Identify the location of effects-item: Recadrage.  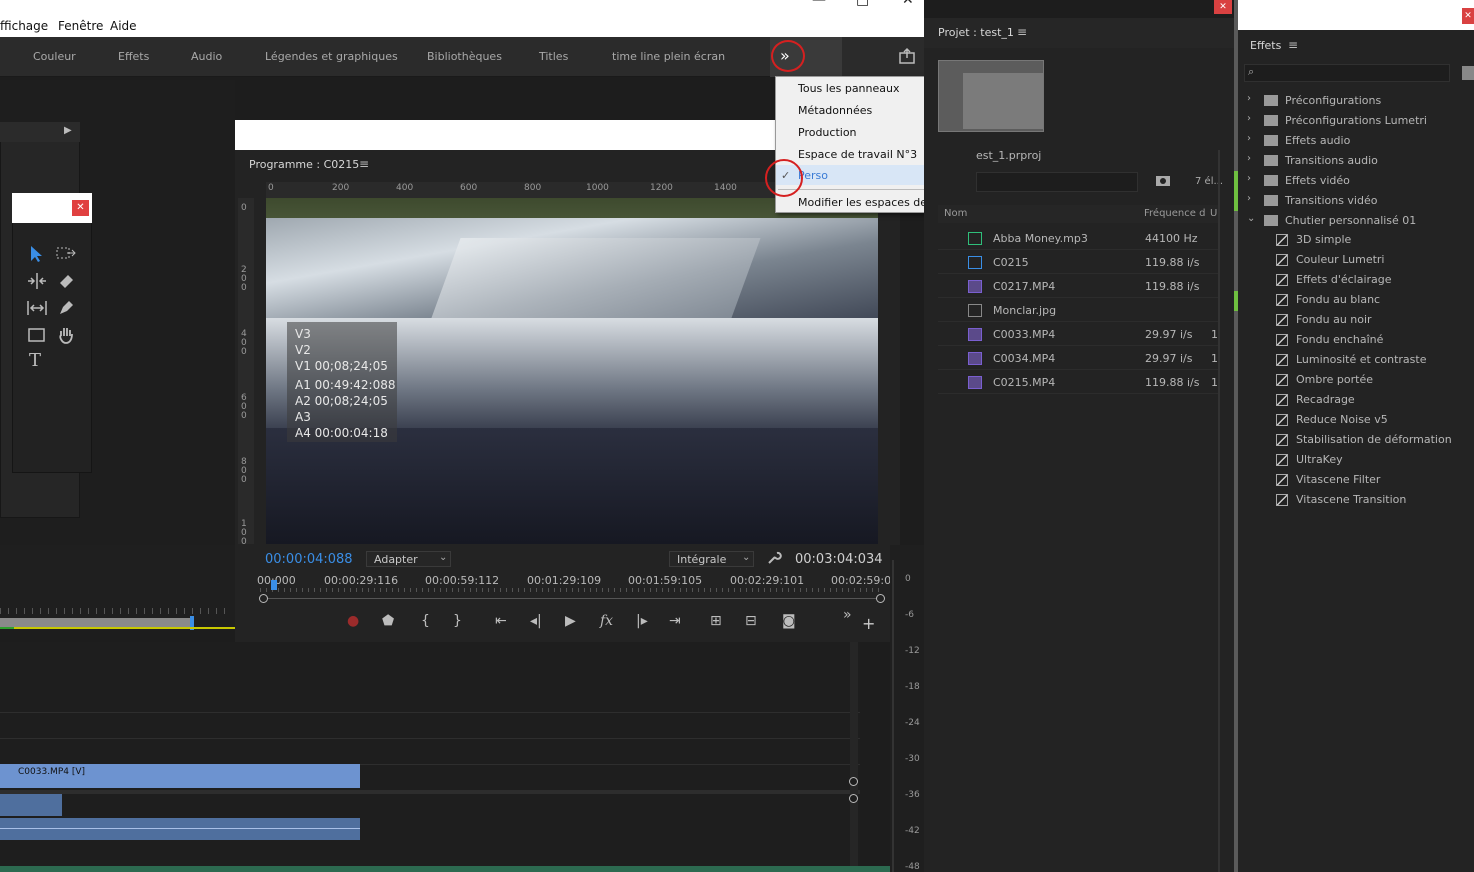
(1357, 401).